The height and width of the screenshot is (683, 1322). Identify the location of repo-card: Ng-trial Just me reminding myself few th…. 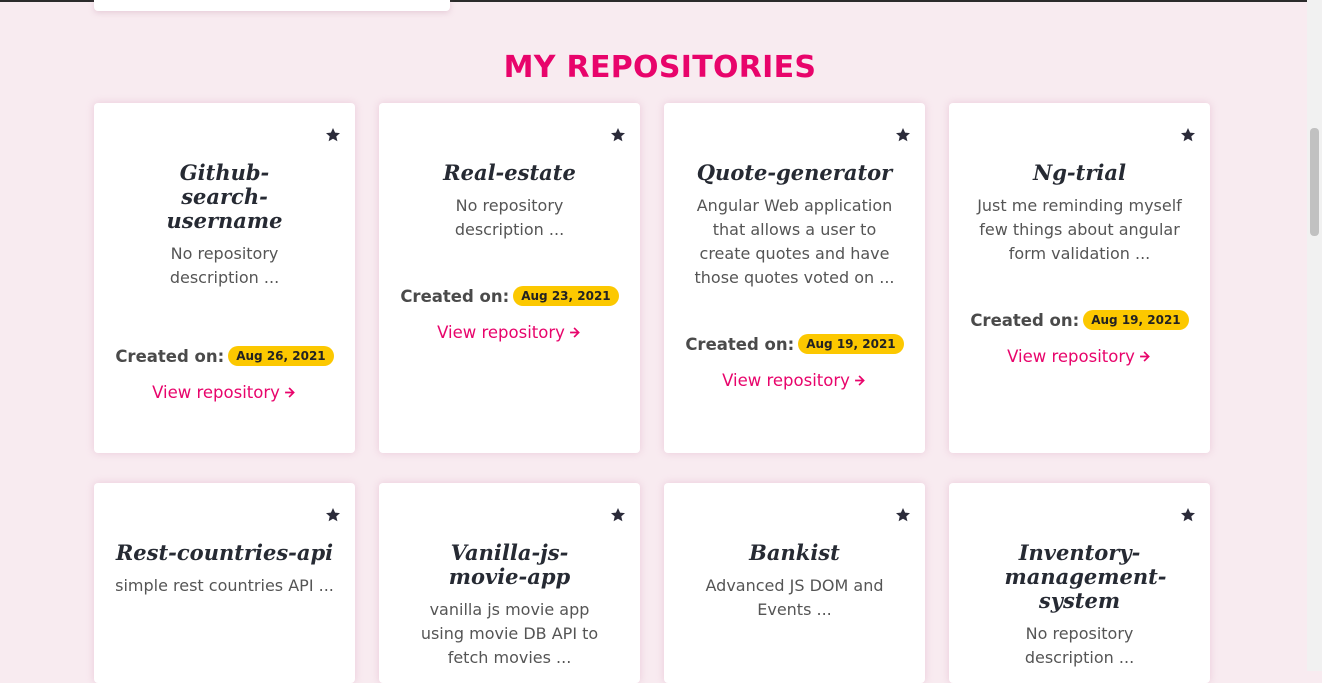
(1079, 278).